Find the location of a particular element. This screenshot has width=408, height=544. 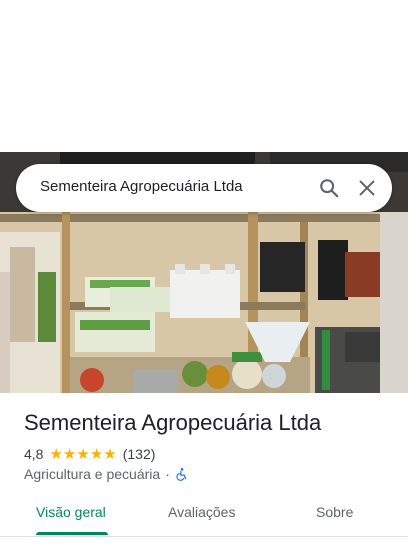

place-tabs: Visão geral Avaliações Sobre is located at coordinates (204, 516).